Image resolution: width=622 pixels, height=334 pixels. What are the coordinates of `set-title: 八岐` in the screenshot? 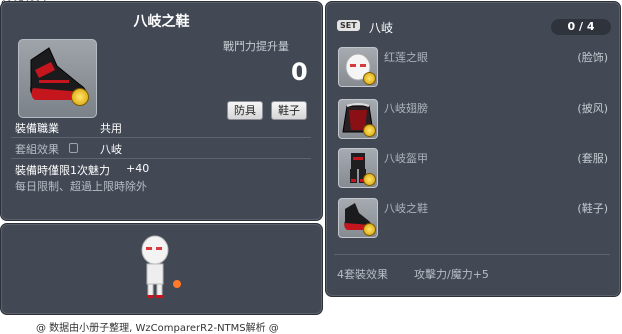 It's located at (381, 28).